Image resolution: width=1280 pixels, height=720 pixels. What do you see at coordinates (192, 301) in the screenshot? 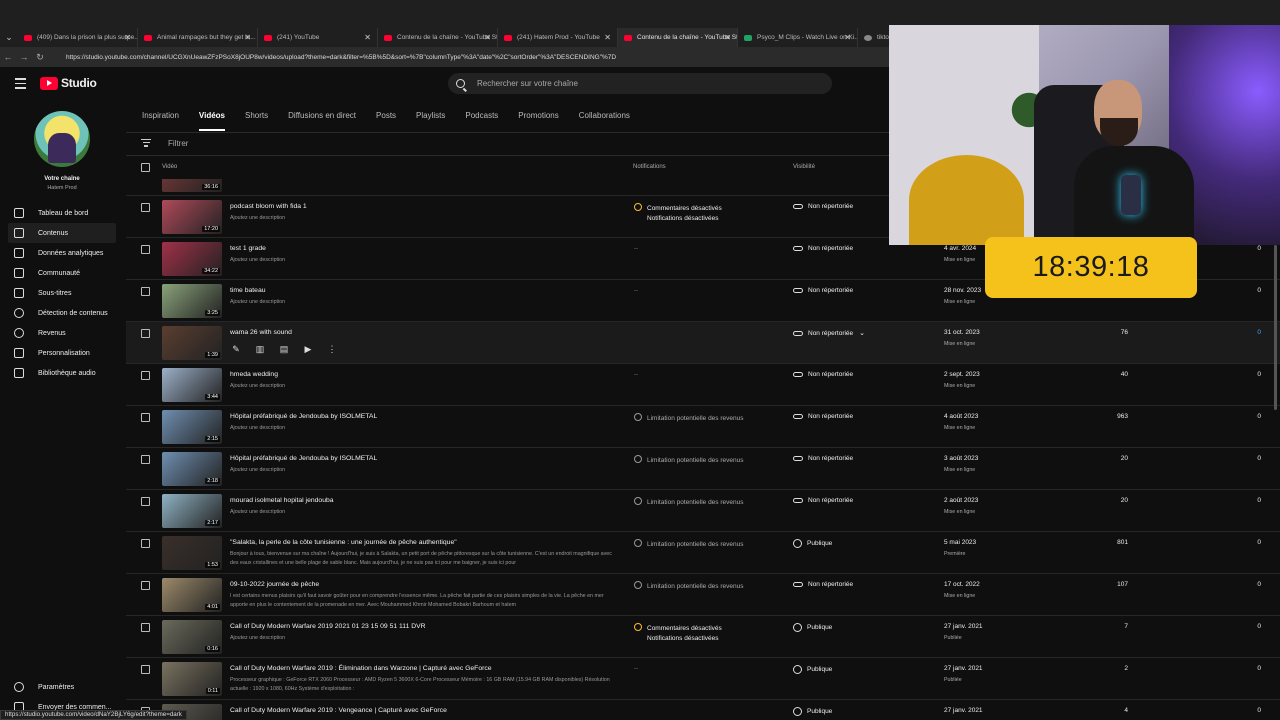
I see `video-thumbnail: 3:25` at bounding box center [192, 301].